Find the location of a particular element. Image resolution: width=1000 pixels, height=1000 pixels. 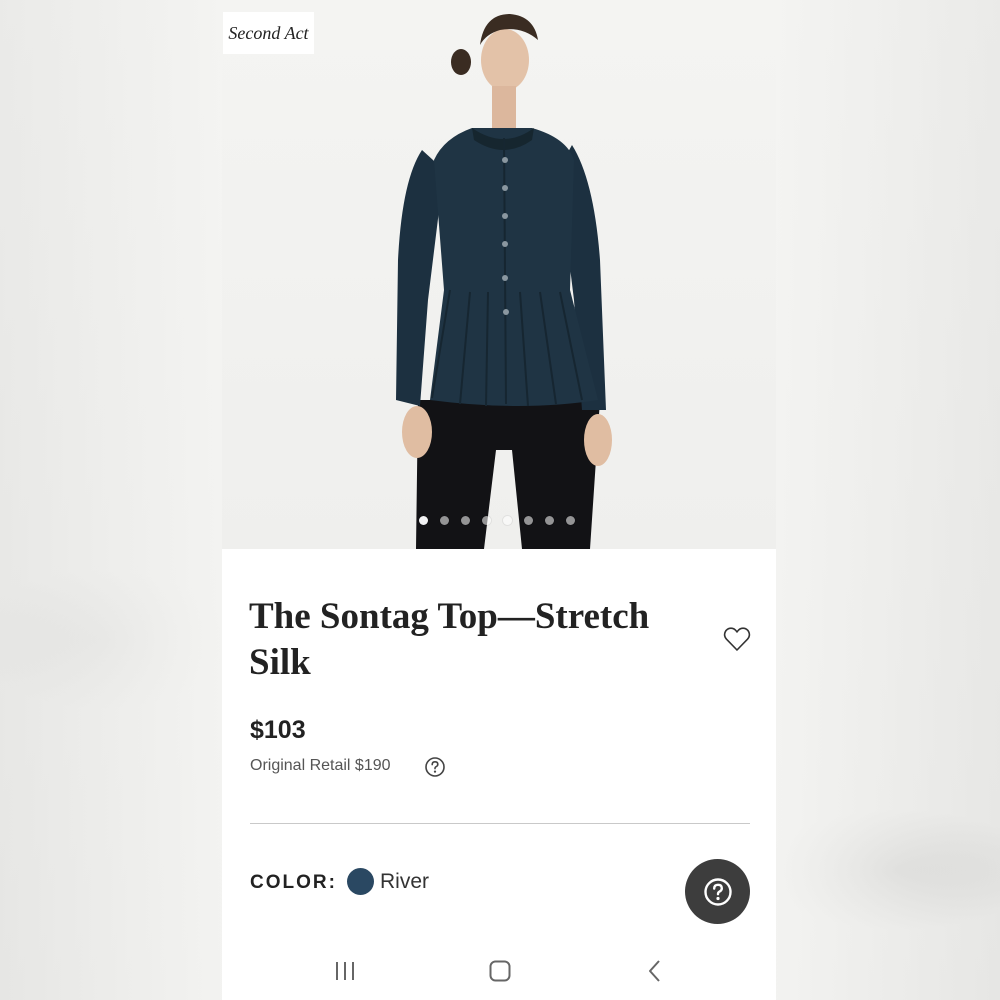

color-swatch is located at coordinates (360, 881).